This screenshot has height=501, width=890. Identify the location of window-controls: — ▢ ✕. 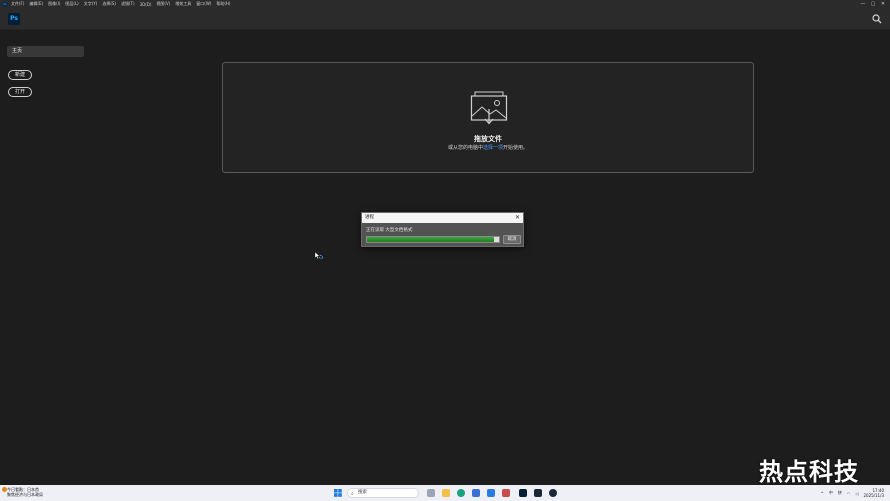
(873, 4).